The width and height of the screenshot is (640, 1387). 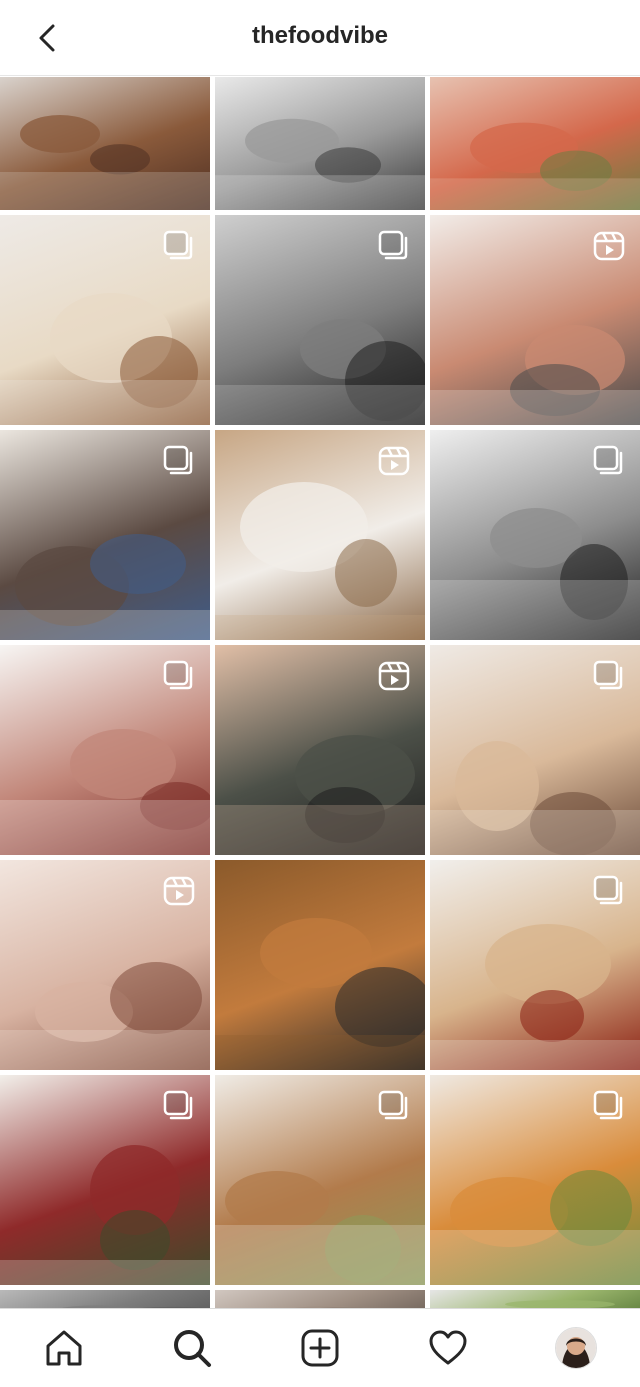 What do you see at coordinates (535, 750) in the screenshot?
I see `tile-pear-bowl` at bounding box center [535, 750].